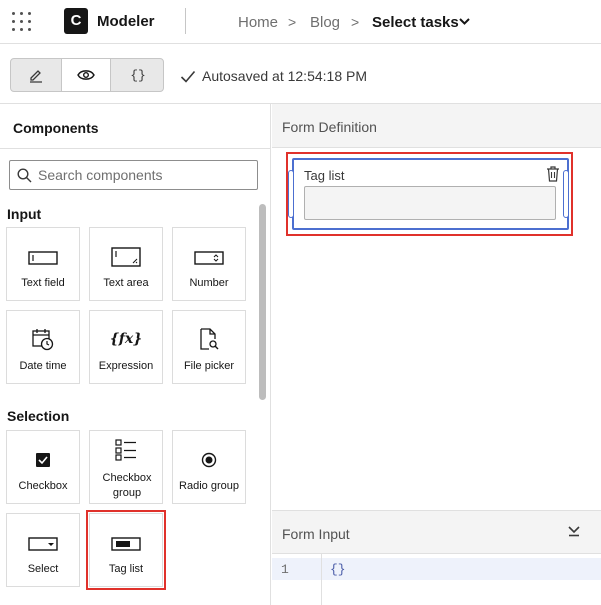 This screenshot has width=601, height=605. Describe the element at coordinates (135, 148) in the screenshot. I see `divider` at that location.